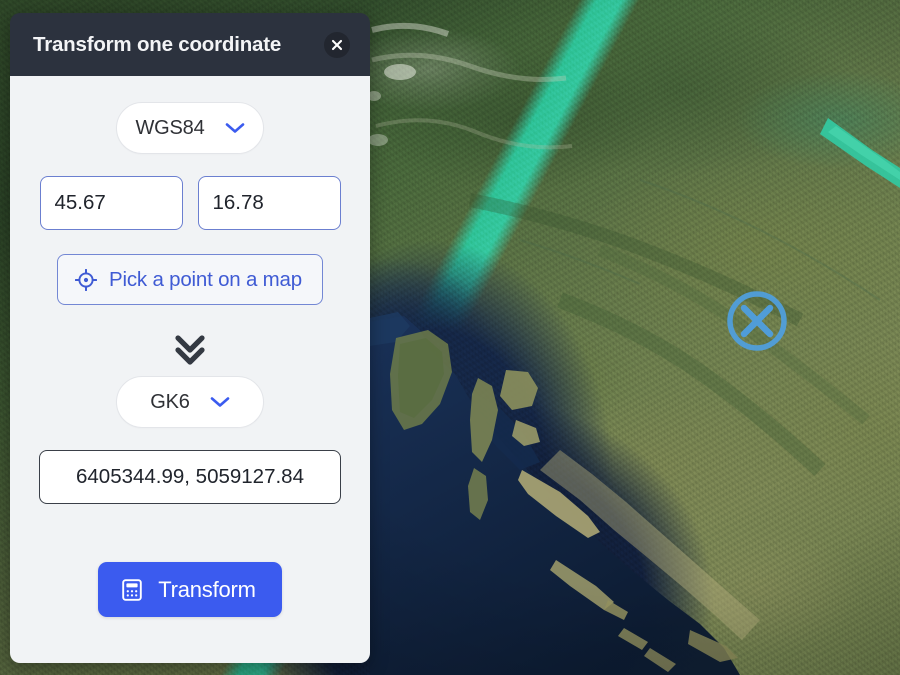  What do you see at coordinates (111, 203) in the screenshot?
I see `latitude-input` at bounding box center [111, 203].